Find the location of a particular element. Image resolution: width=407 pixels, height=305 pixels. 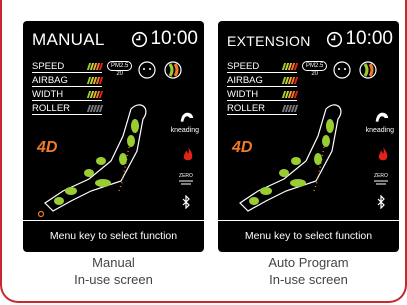

caption-title: Manual is located at coordinates (113, 262).